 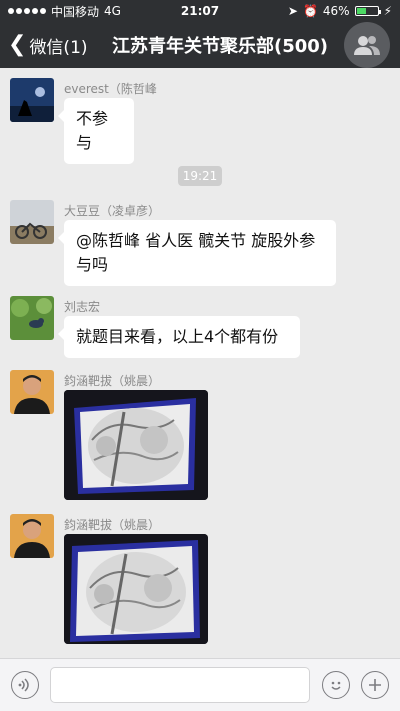 I want to click on more-button, so click(x=375, y=685).